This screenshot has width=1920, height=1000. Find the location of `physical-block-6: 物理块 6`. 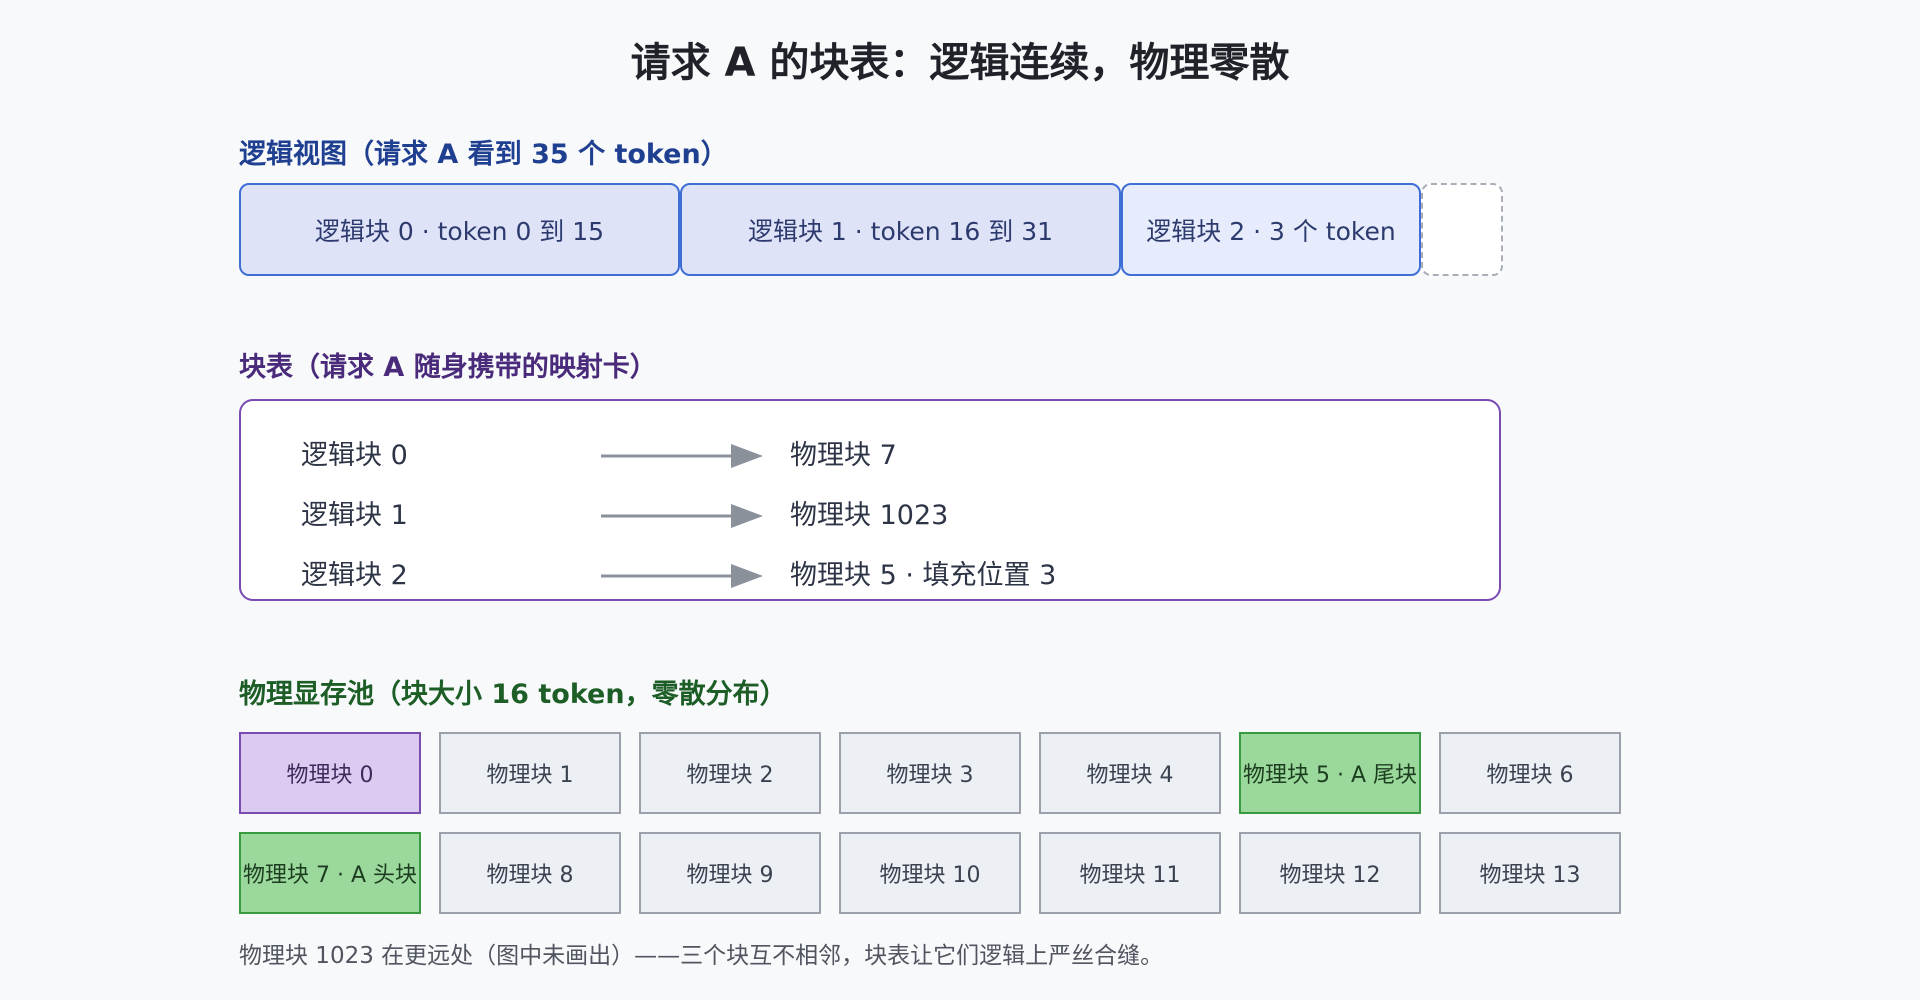

physical-block-6: 物理块 6 is located at coordinates (1530, 773).